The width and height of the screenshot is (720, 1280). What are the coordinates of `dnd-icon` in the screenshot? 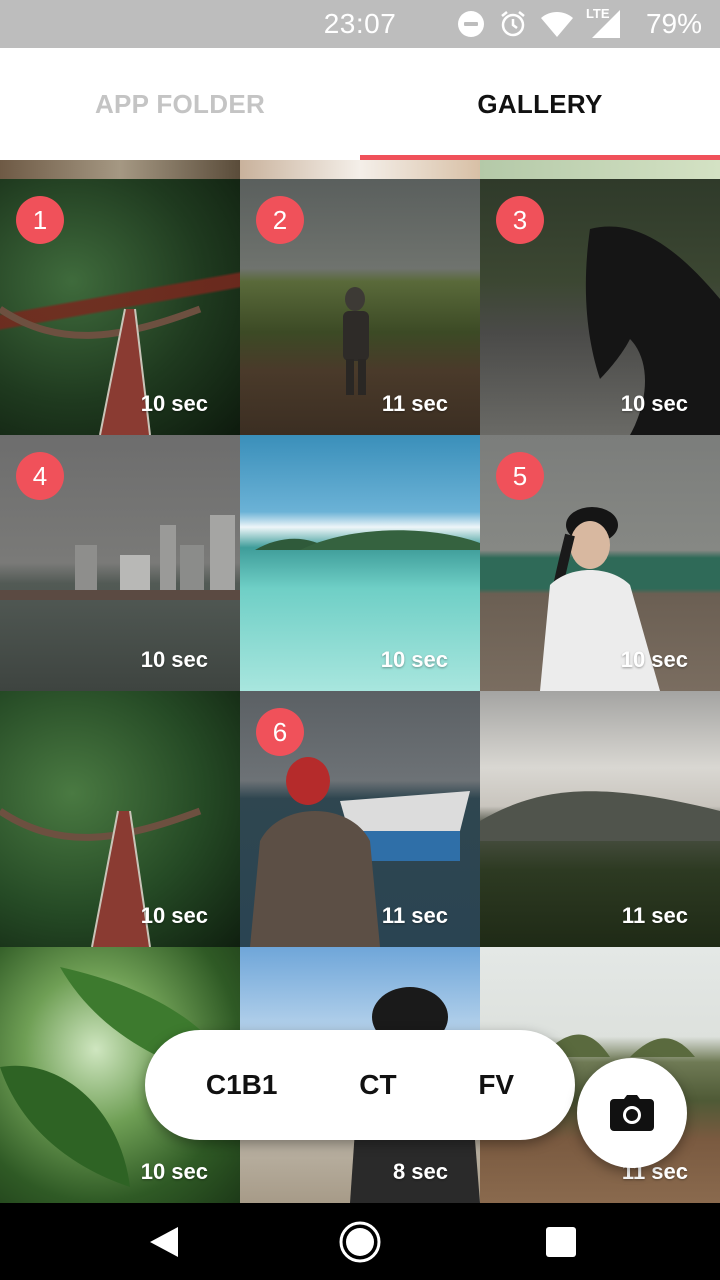 It's located at (471, 24).